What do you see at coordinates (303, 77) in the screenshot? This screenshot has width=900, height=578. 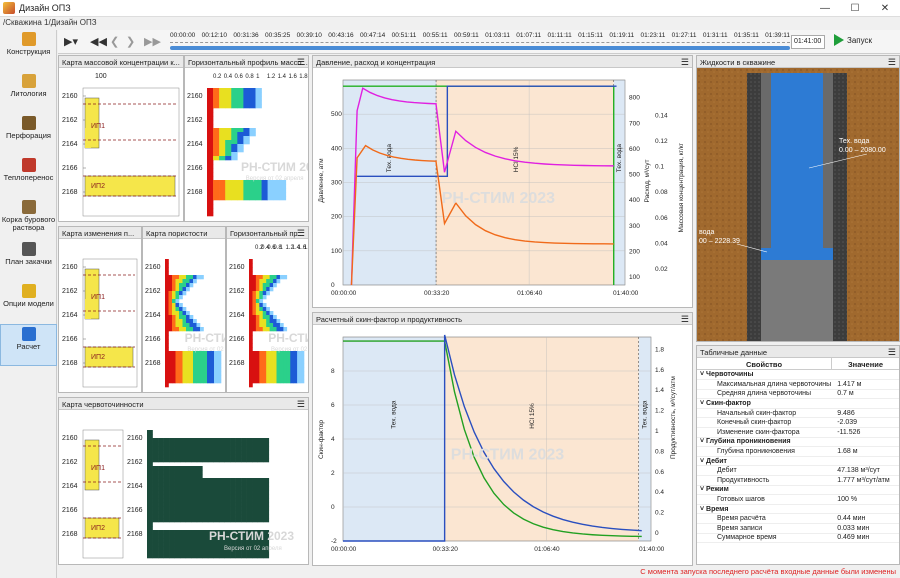 I see `profile-tick: 1.8` at bounding box center [303, 77].